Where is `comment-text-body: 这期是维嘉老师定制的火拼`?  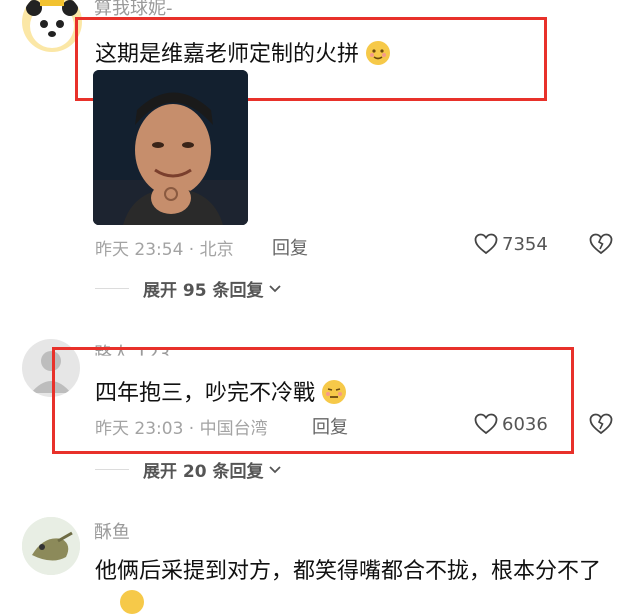 comment-text-body: 这期是维嘉老师定制的火拼 is located at coordinates (227, 54).